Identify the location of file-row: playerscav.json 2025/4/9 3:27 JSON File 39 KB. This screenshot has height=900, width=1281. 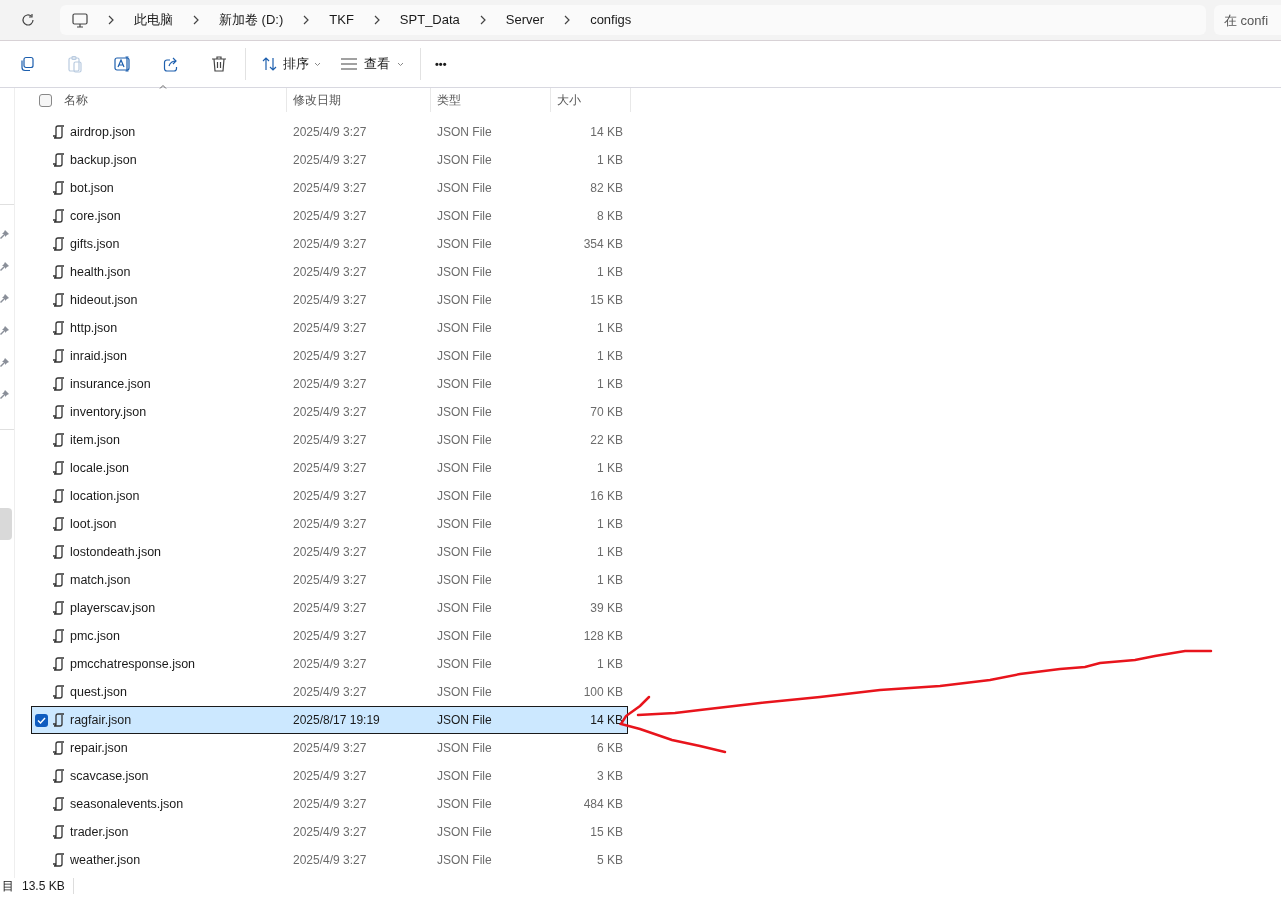
(329, 608).